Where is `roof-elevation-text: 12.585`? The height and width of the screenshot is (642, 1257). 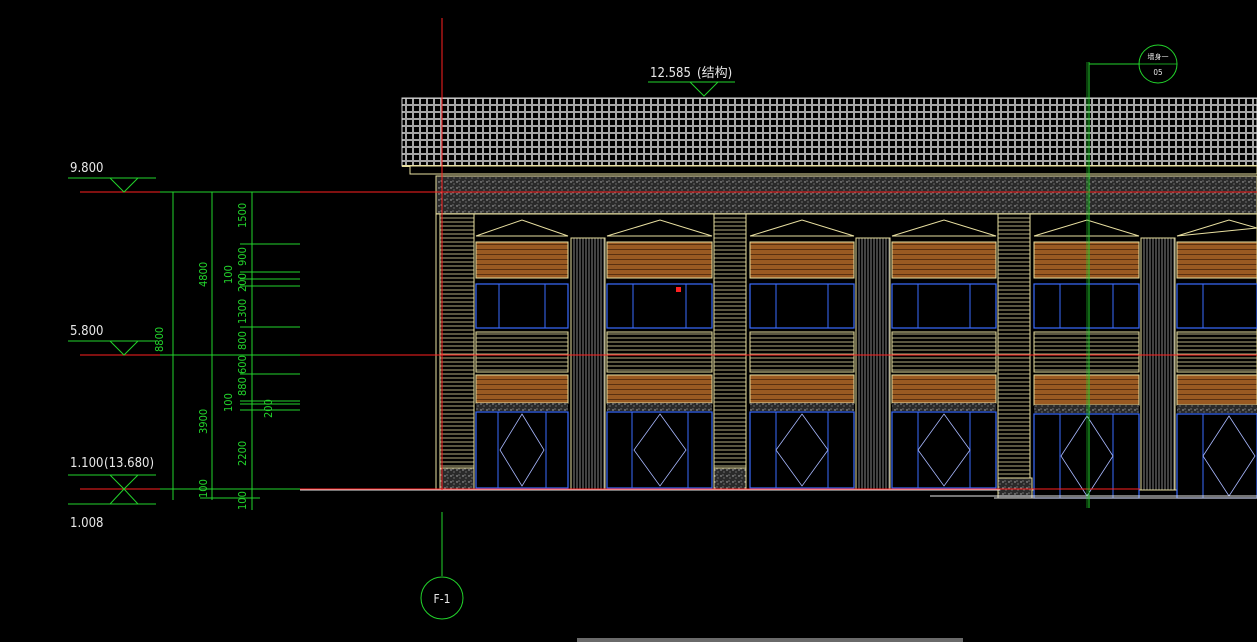
roof-elevation-text: 12.585 is located at coordinates (670, 73).